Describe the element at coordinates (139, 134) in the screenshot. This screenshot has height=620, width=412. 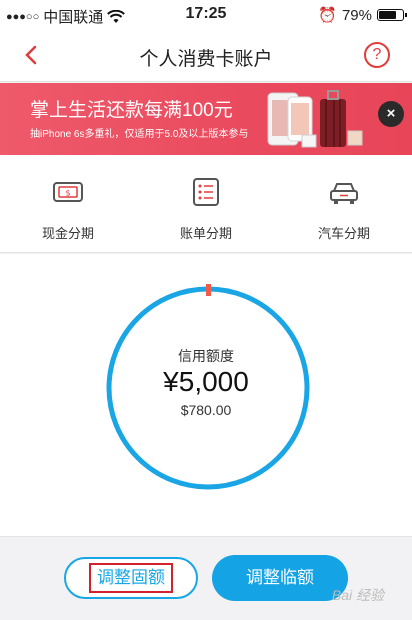
I see `banner-subtitle: 抽iPhone 6s多重礼，仅适用于5.0及以上版本参与` at that location.